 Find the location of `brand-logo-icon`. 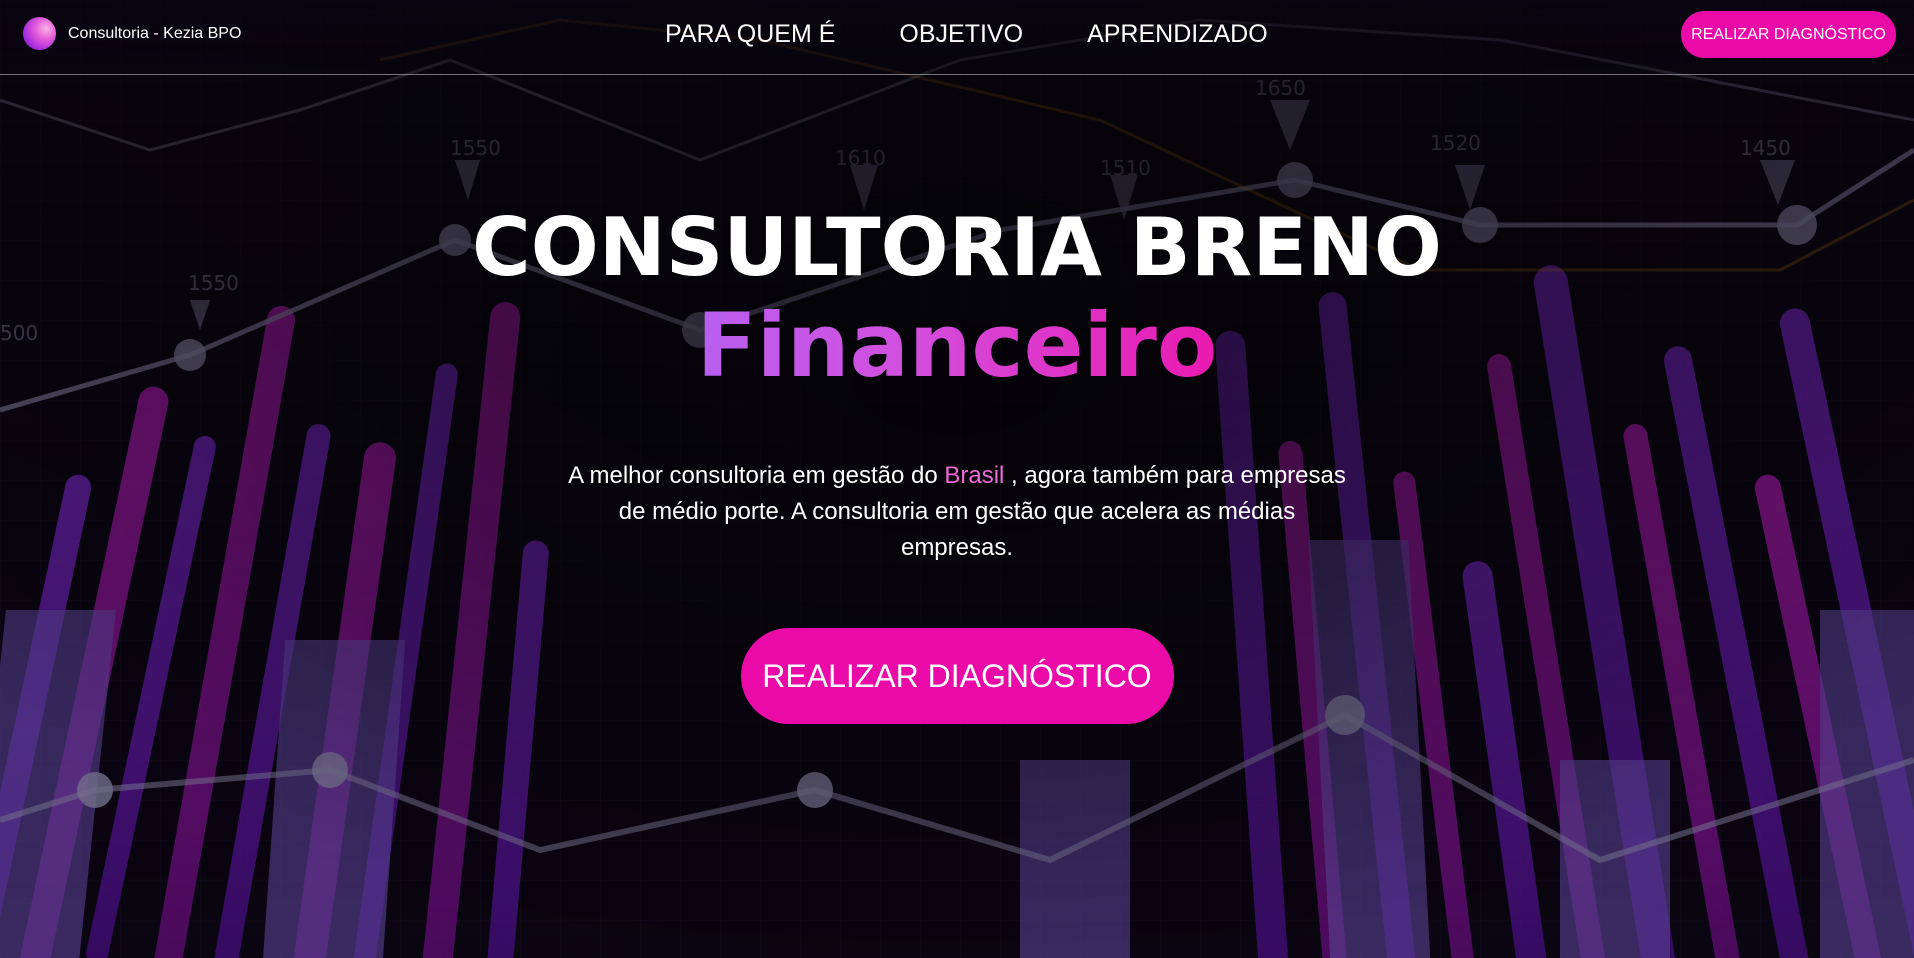

brand-logo-icon is located at coordinates (39, 33).